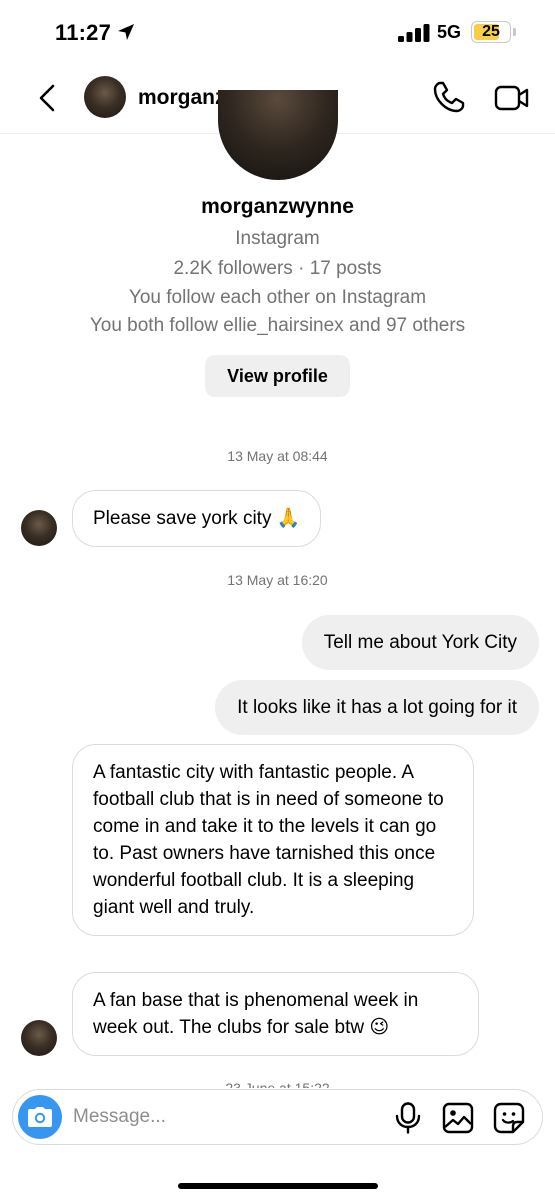 This screenshot has width=555, height=1200. What do you see at coordinates (278, 1186) in the screenshot?
I see `home-indicator` at bounding box center [278, 1186].